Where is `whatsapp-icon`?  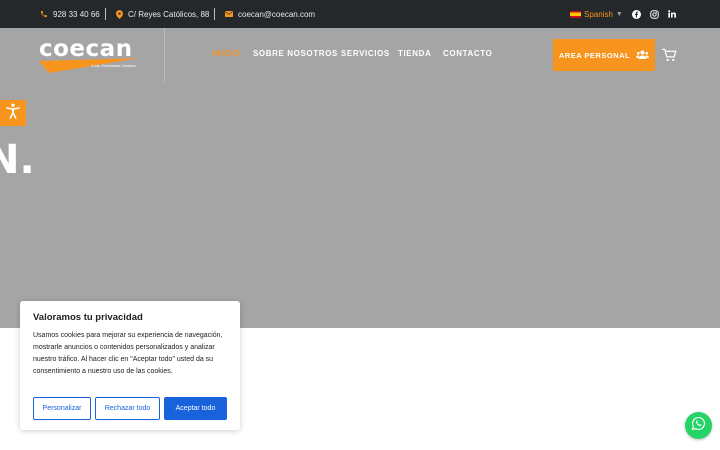 whatsapp-icon is located at coordinates (698, 426).